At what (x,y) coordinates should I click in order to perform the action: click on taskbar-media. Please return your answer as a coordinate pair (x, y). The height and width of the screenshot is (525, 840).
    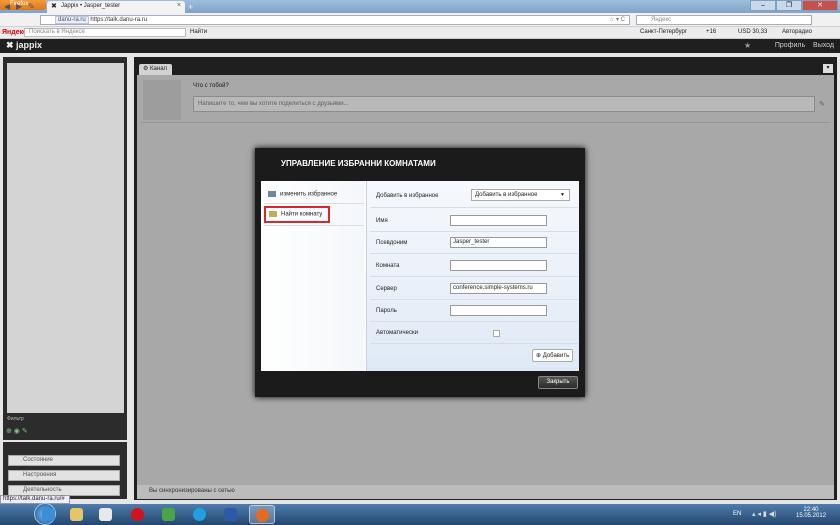
    Looking at the image, I should click on (106, 514).